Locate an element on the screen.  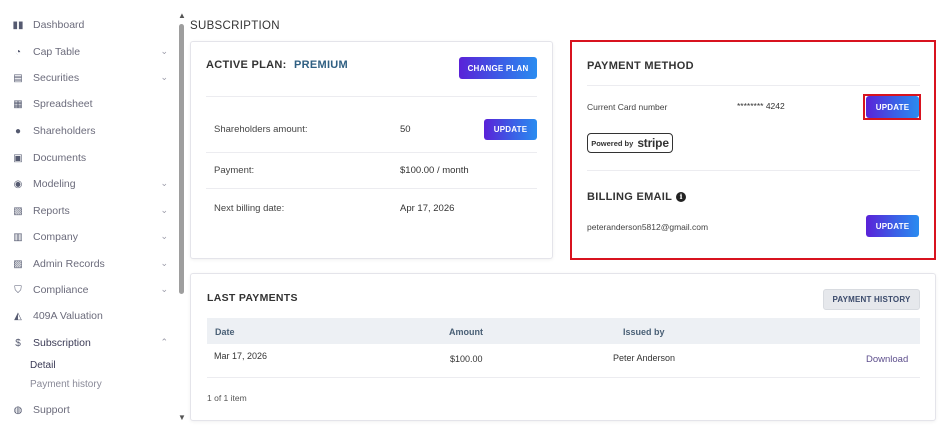
sidebar-item-label: Admin Records is located at coordinates (69, 264).